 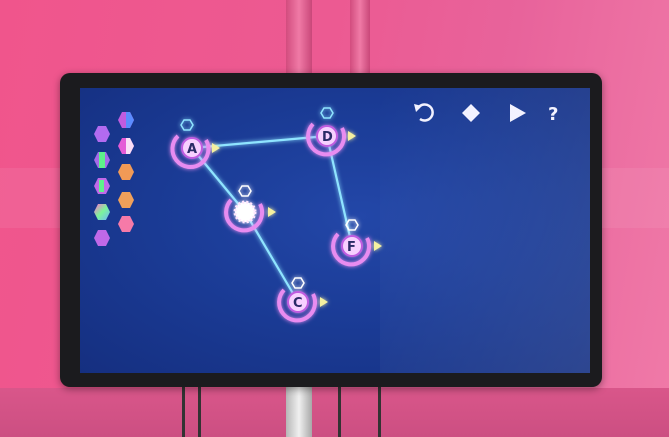 I want to click on node-a: A, so click(x=195, y=144).